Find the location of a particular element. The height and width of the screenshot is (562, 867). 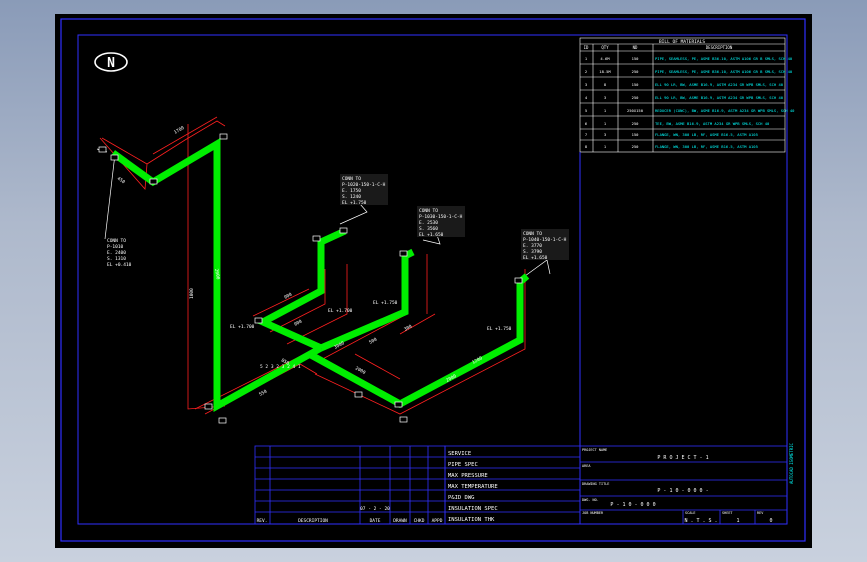

svg-text: INSULATION THK is located at coordinates (471, 520).